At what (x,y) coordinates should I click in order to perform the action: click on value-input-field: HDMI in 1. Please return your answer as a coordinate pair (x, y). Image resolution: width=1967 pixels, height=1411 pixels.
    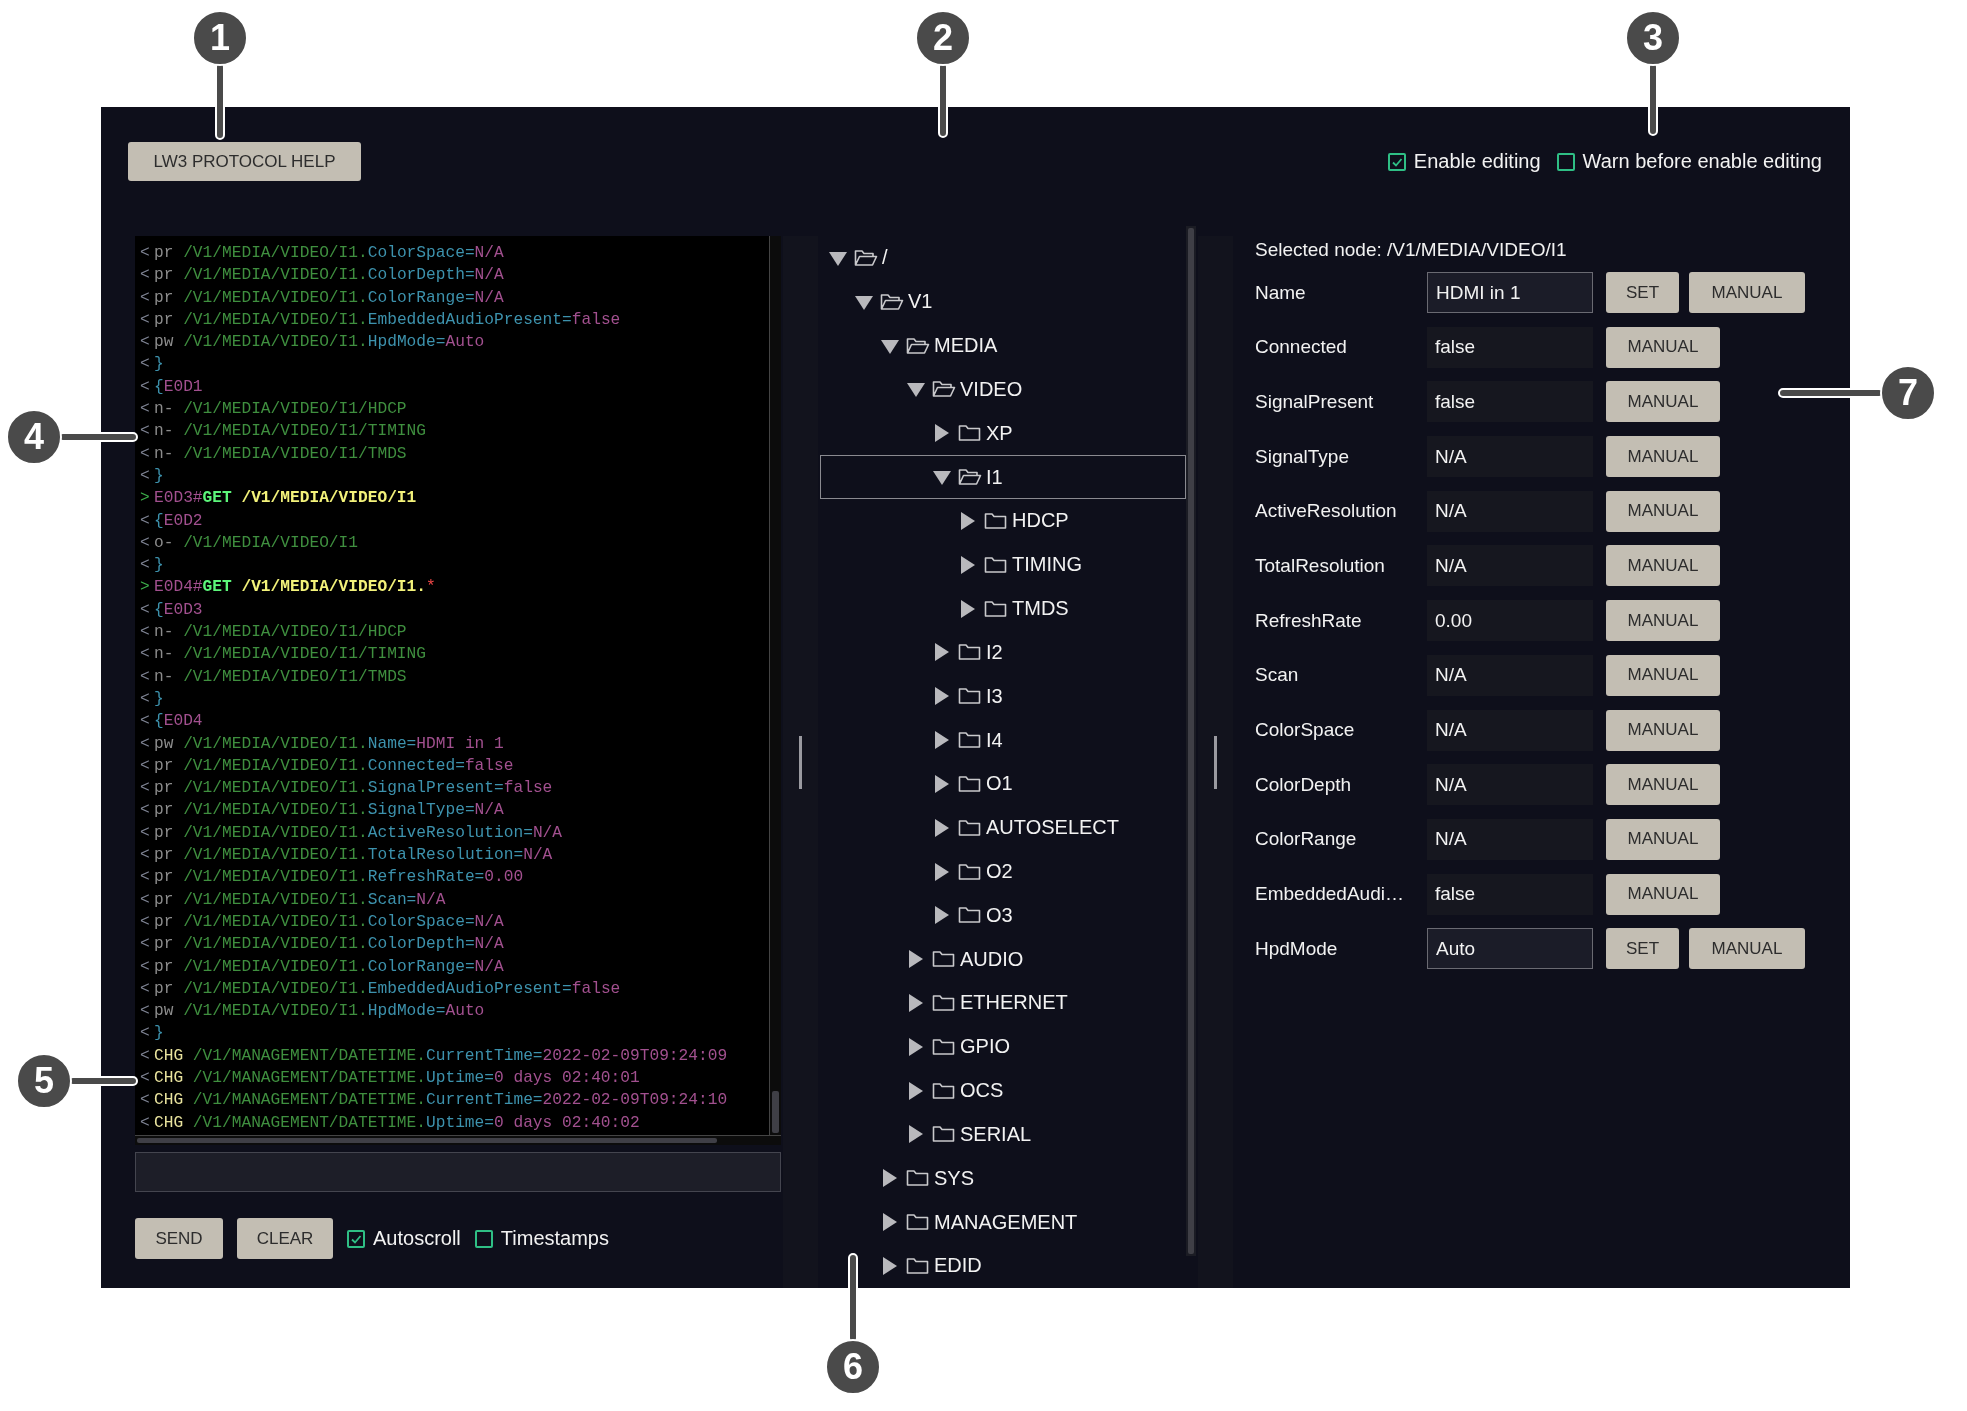
    Looking at the image, I should click on (1510, 292).